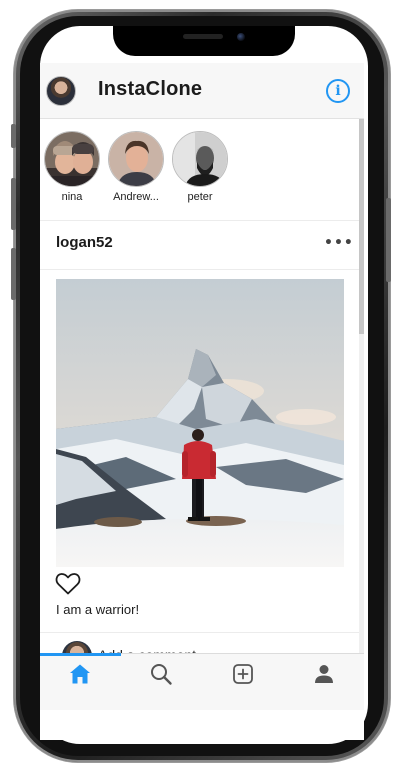  I want to click on story-nina: nina, so click(72, 167).